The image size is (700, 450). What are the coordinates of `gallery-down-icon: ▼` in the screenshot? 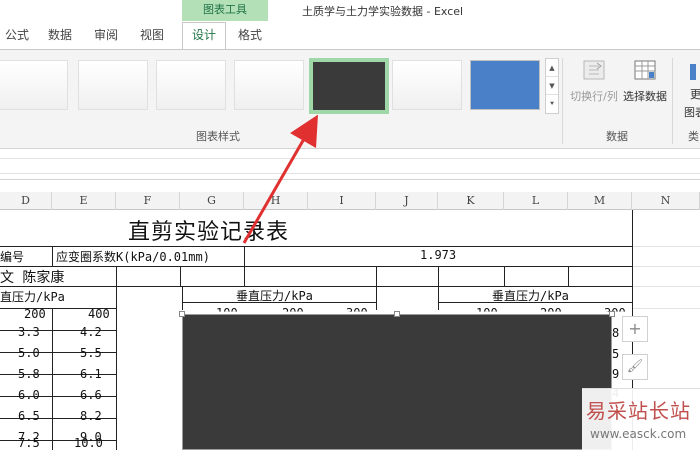 It's located at (552, 86).